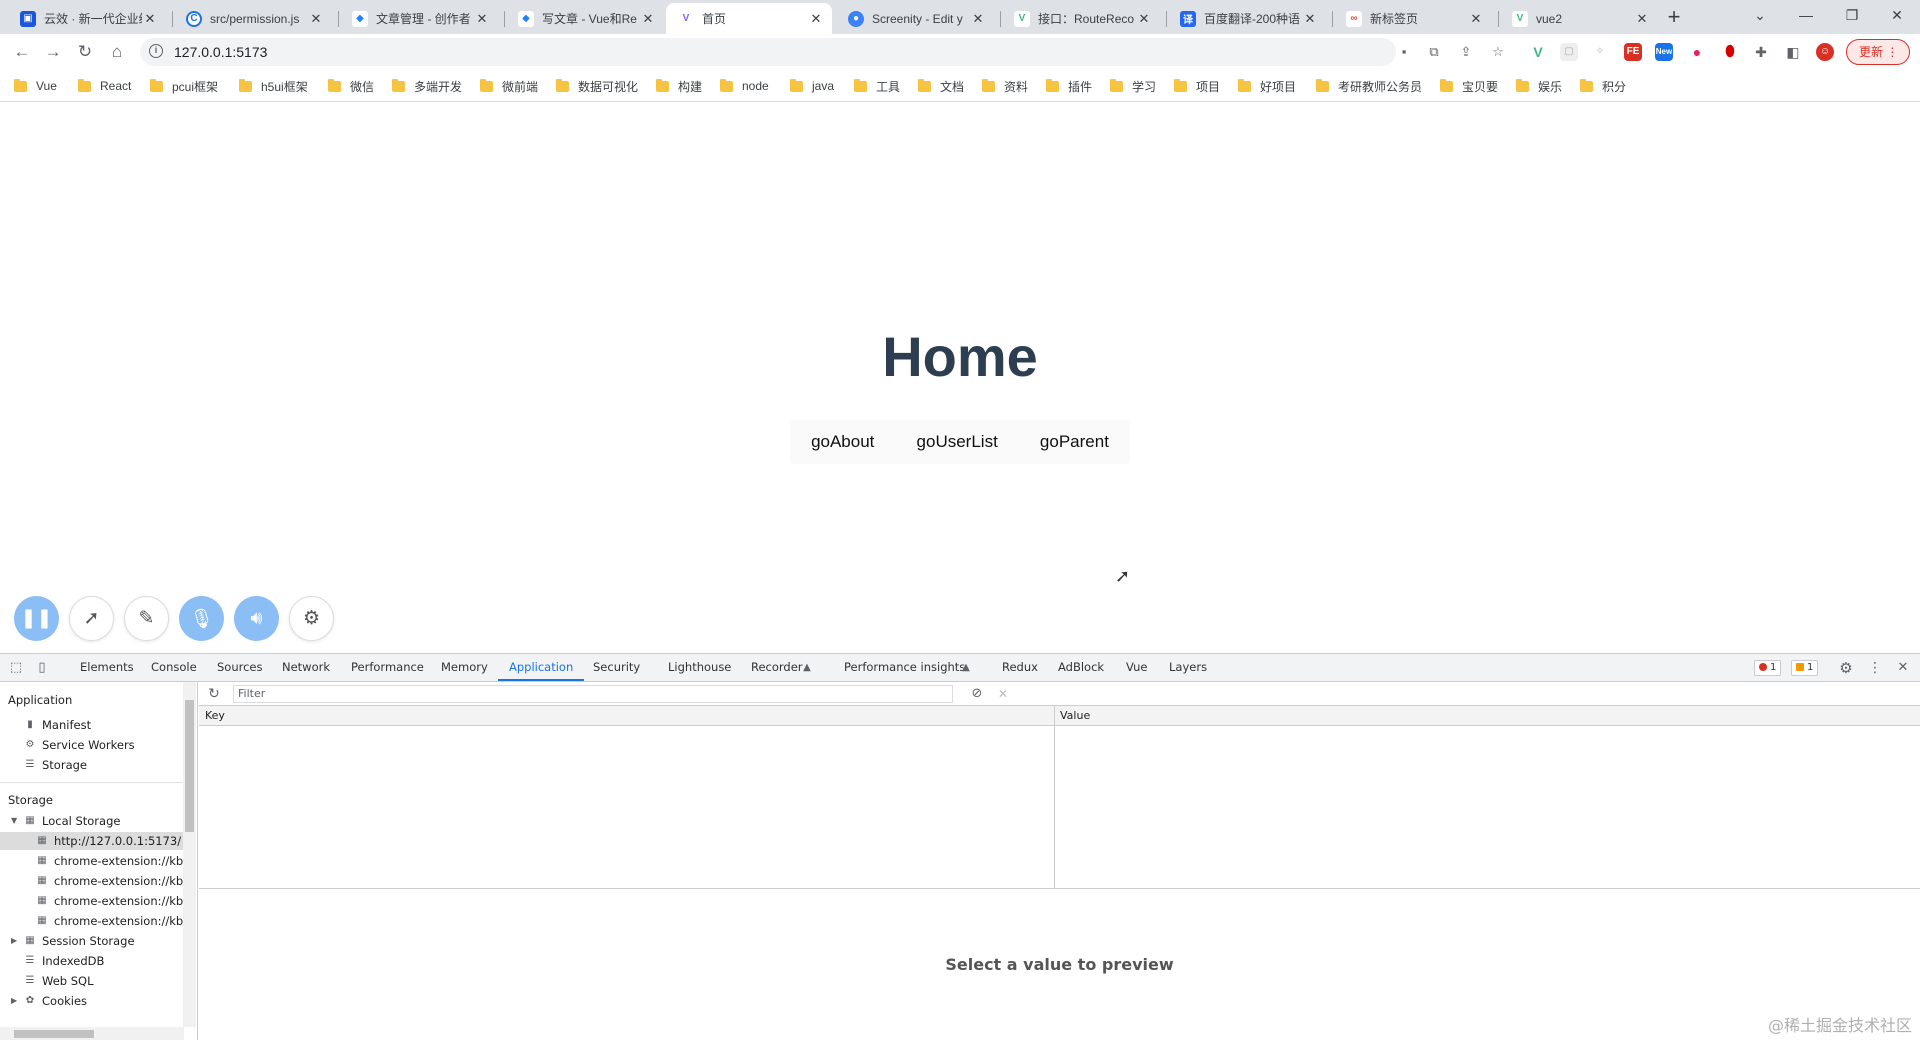  I want to click on bookmark-folder: 好项目, so click(1267, 86).